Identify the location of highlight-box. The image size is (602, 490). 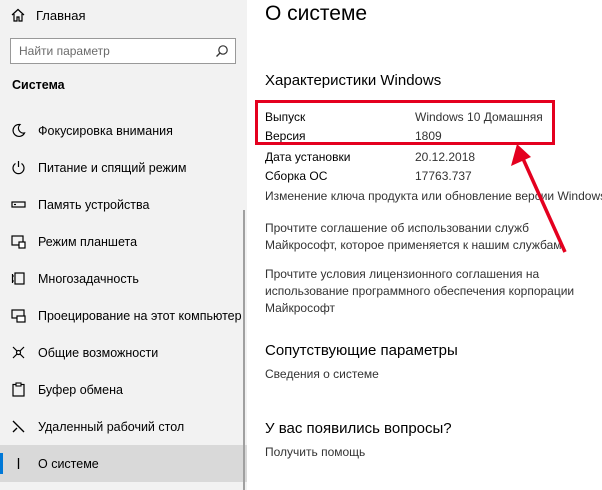
(405, 122).